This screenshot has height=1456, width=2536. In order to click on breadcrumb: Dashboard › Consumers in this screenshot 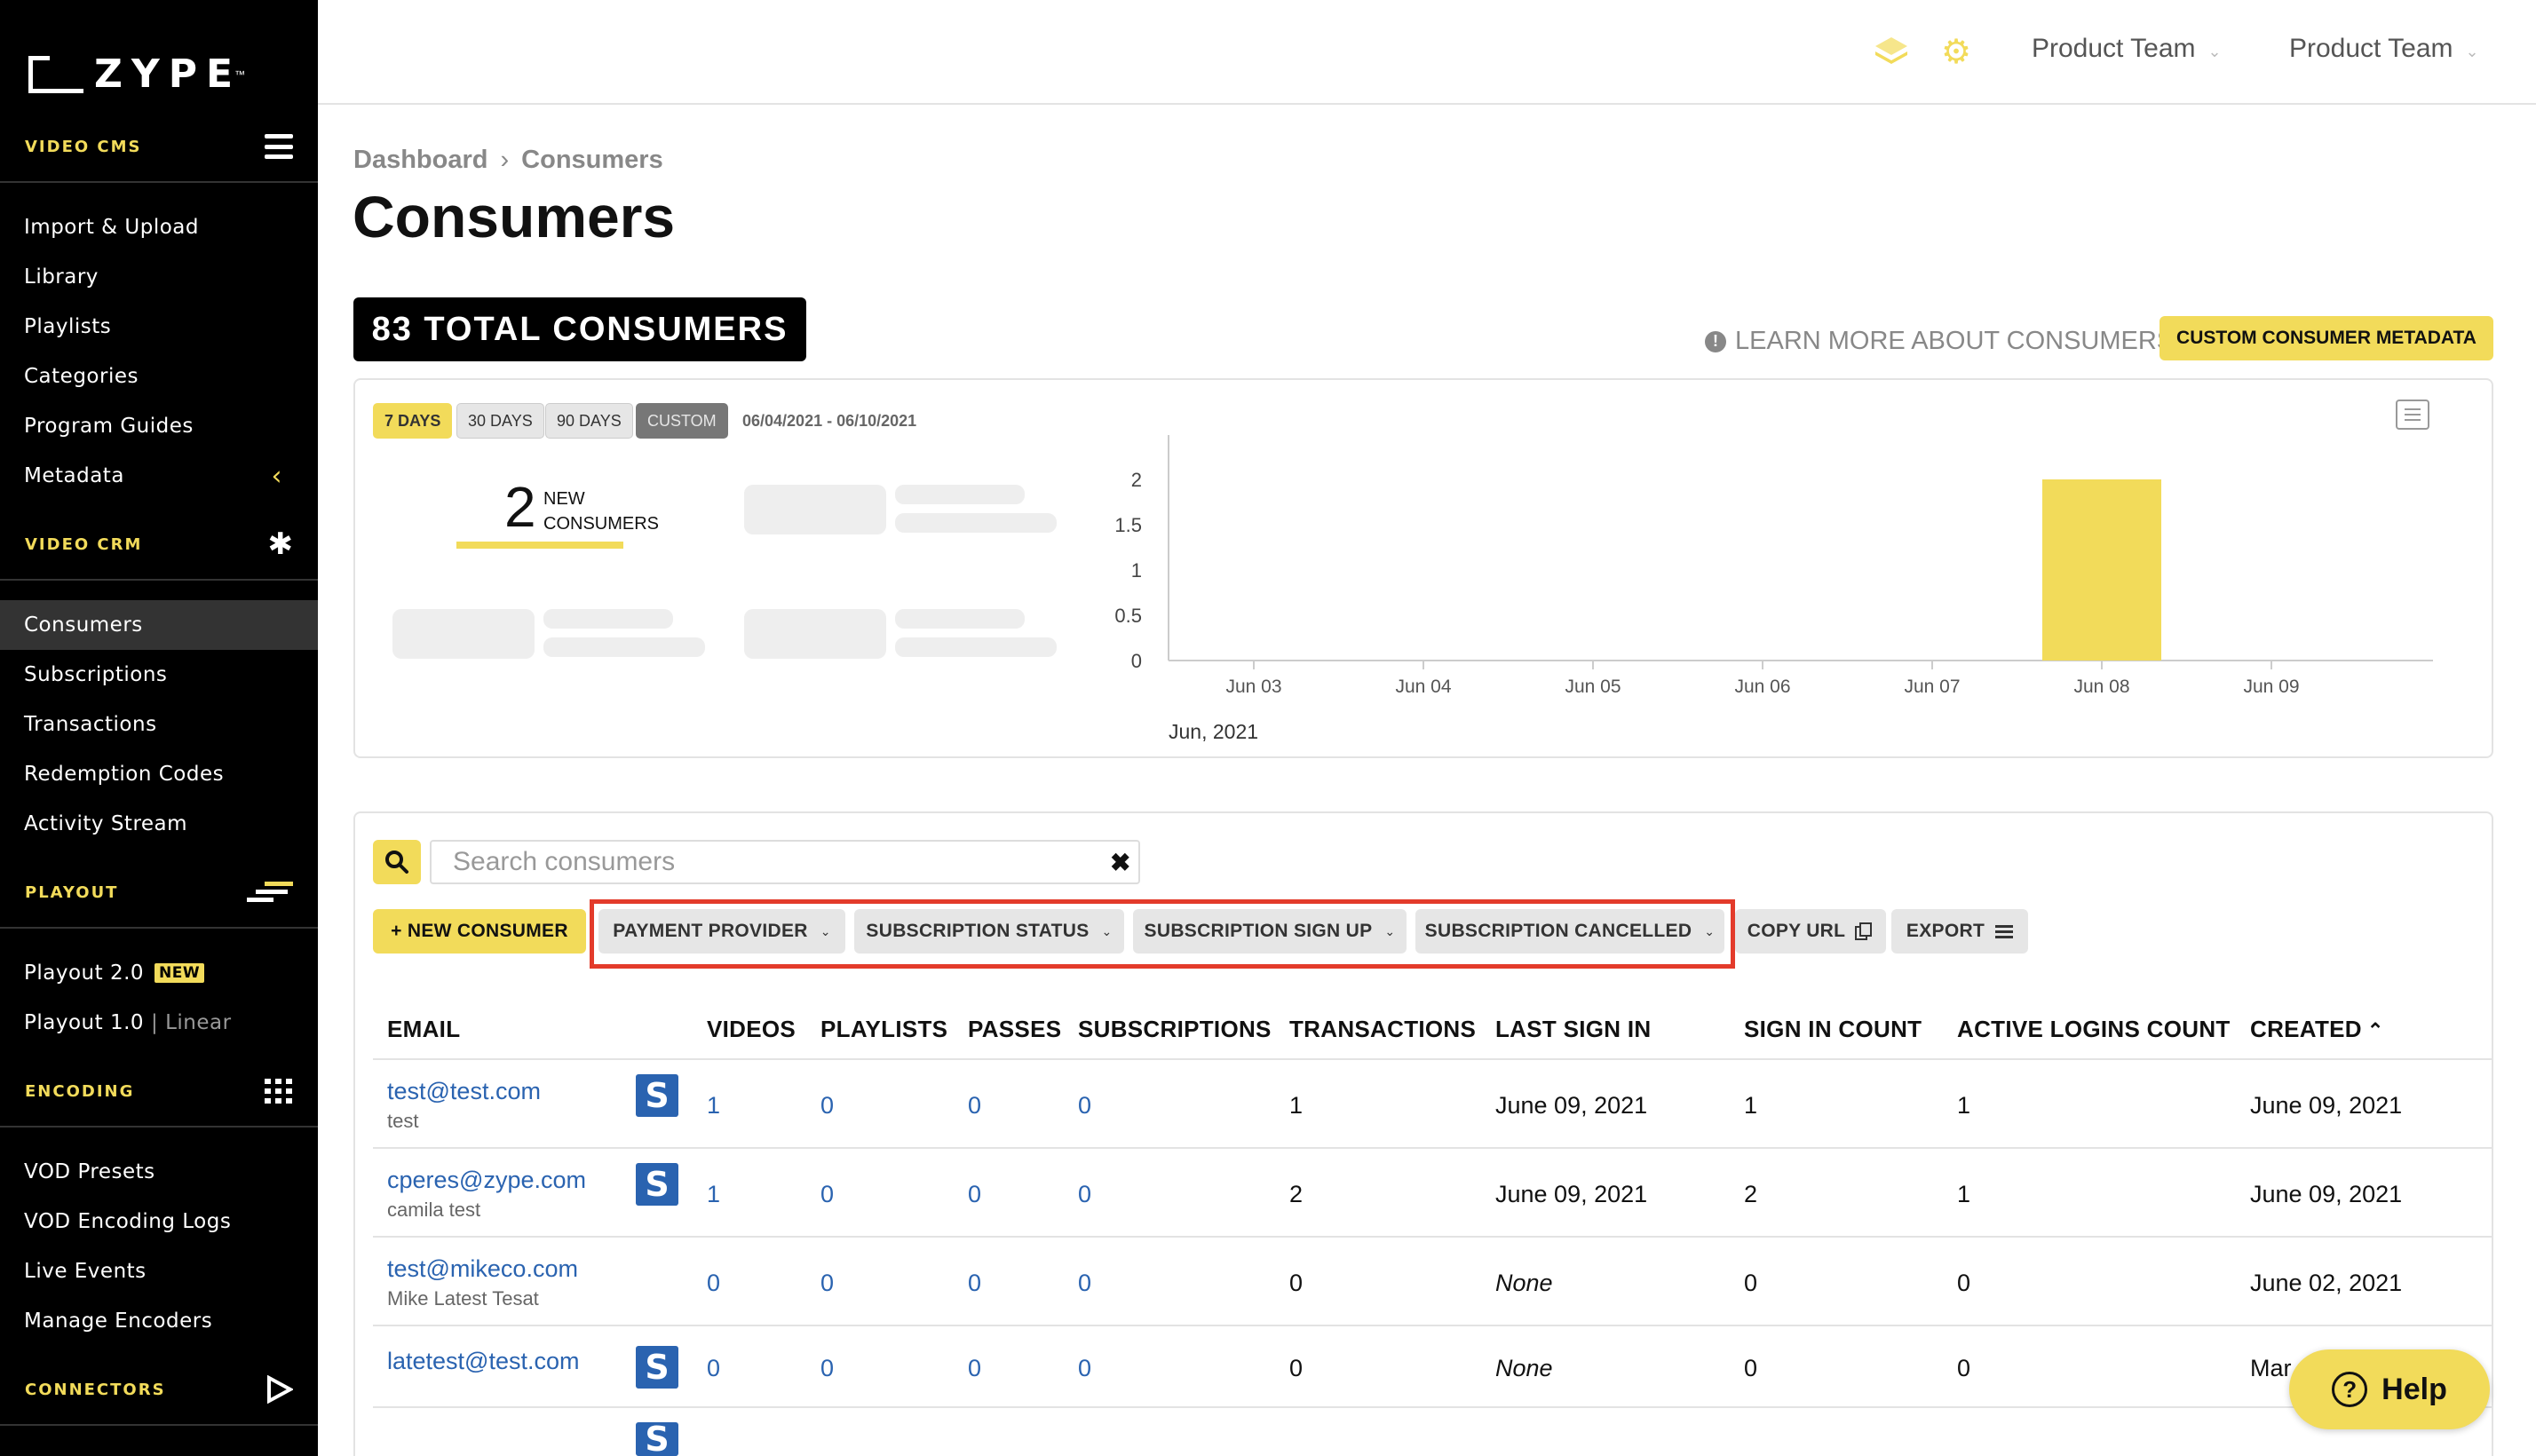, I will do `click(508, 160)`.